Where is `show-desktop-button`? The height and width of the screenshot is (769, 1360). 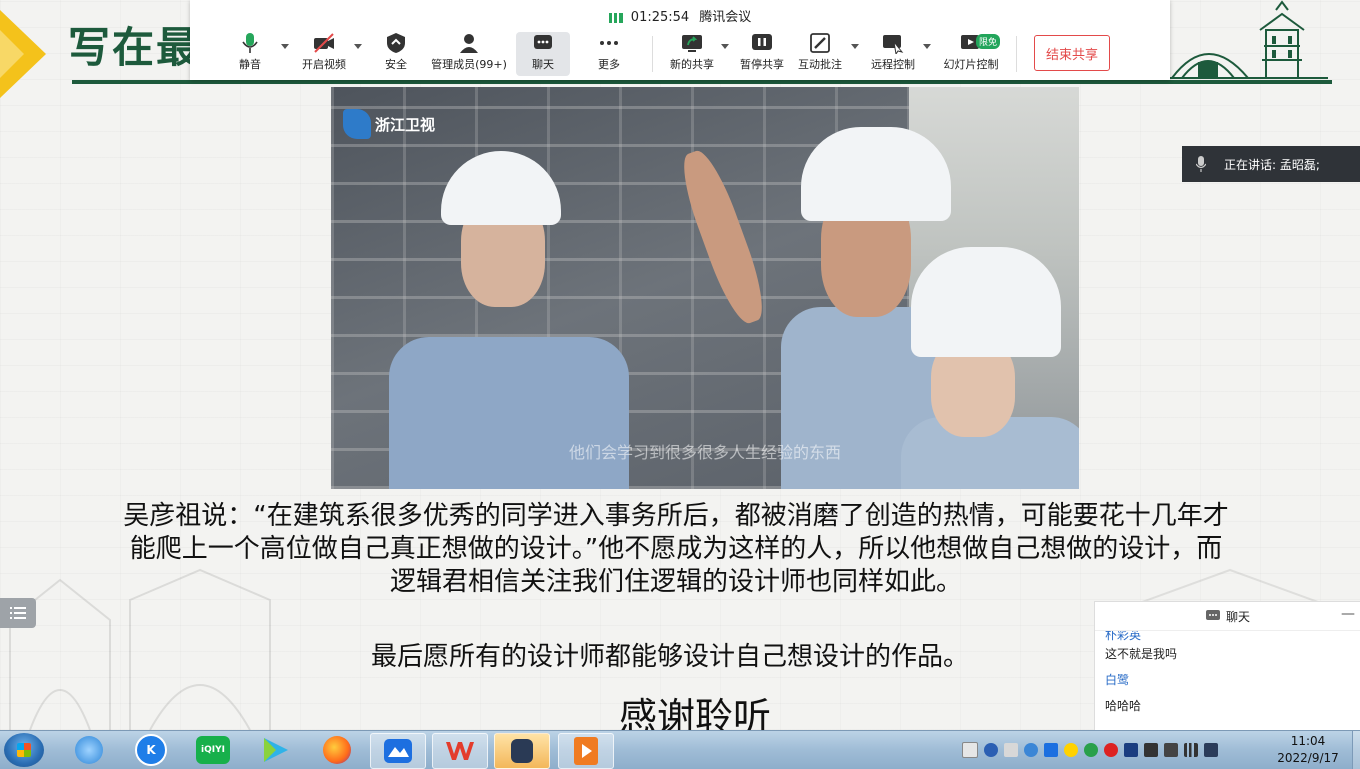
show-desktop-button is located at coordinates (1356, 750).